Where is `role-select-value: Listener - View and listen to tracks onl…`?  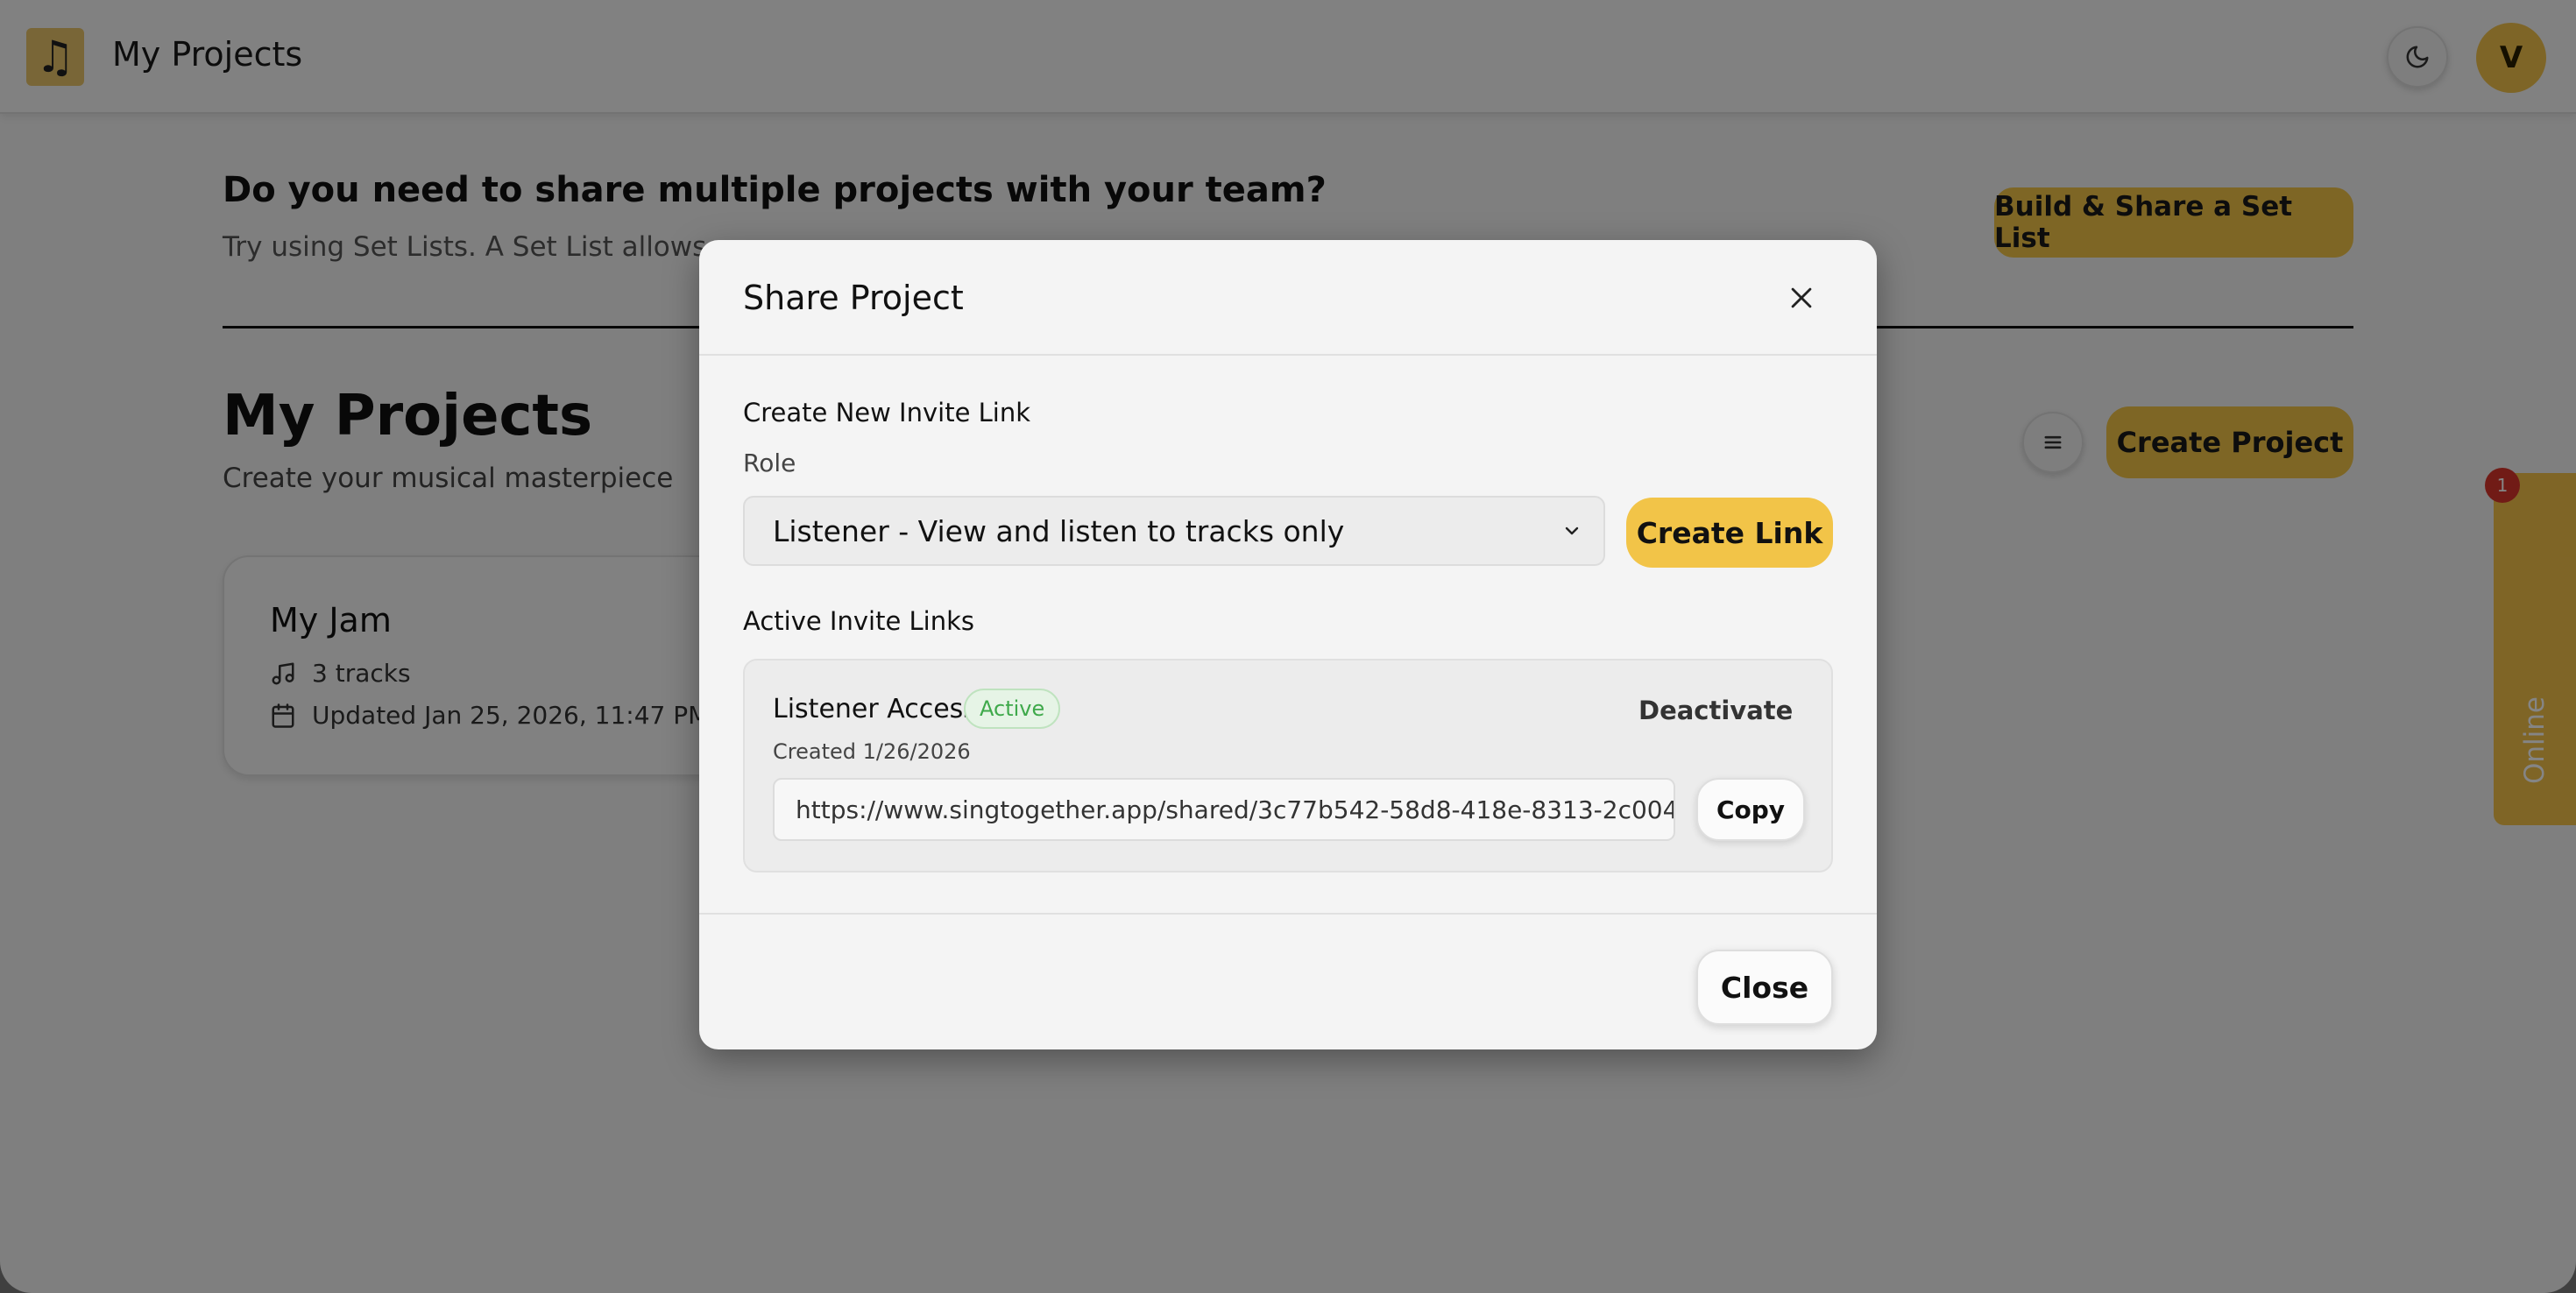
role-select-value: Listener - View and listen to tracks onl… is located at coordinates (1059, 530).